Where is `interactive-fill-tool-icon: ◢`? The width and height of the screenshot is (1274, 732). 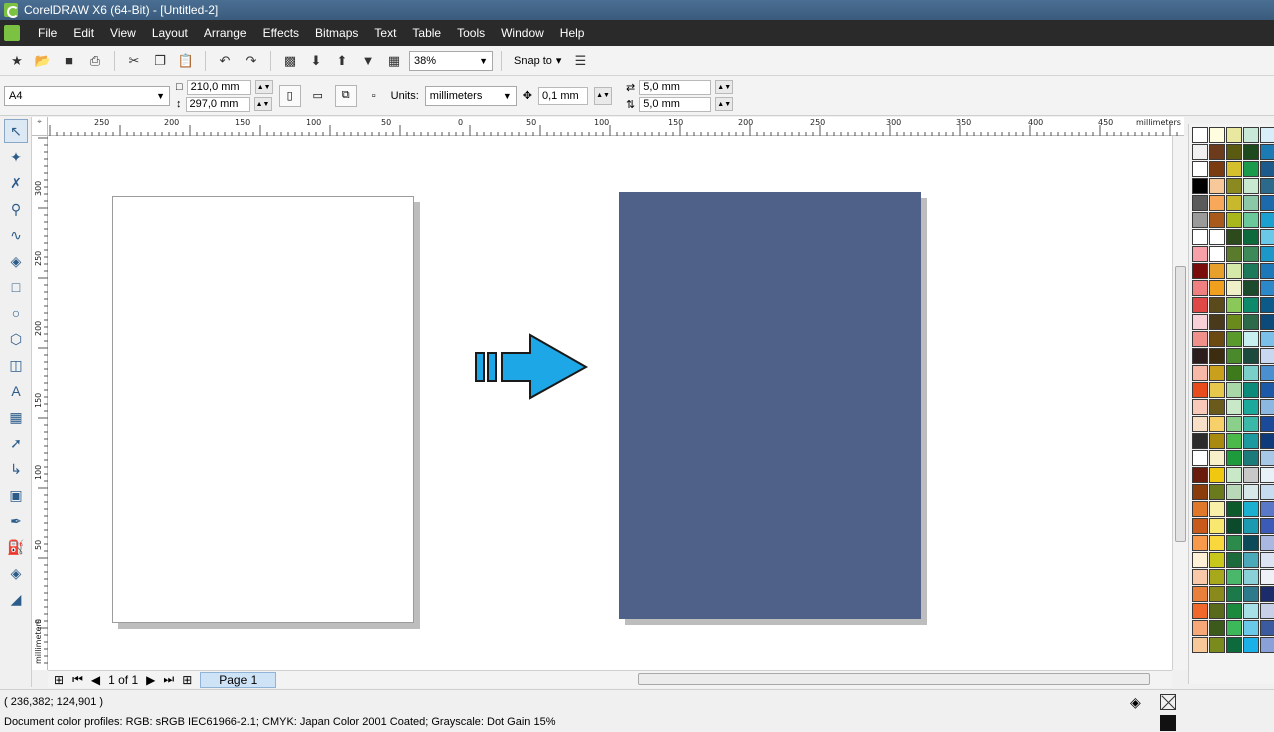
interactive-fill-tool-icon: ◢ is located at coordinates (16, 599).